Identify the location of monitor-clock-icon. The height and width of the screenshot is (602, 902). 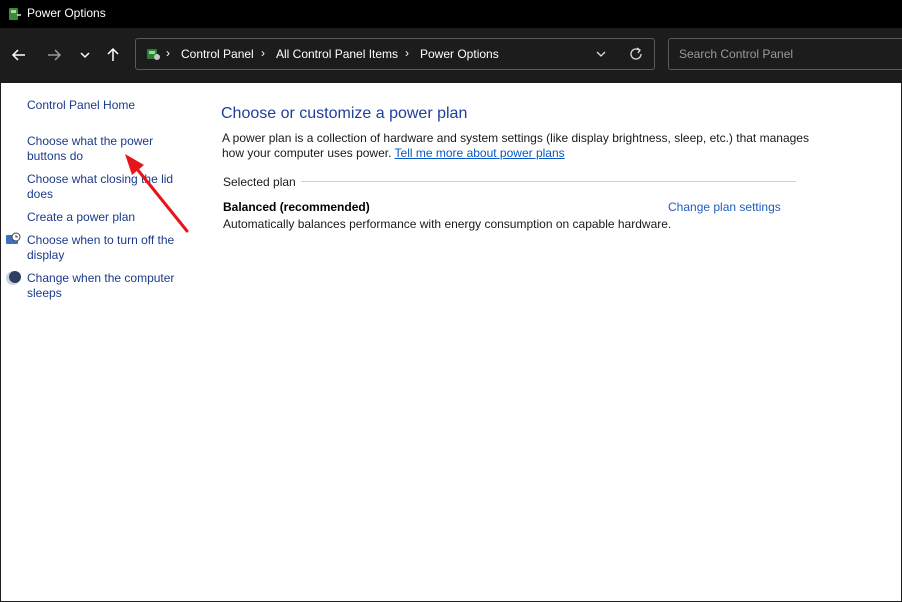
(13, 238).